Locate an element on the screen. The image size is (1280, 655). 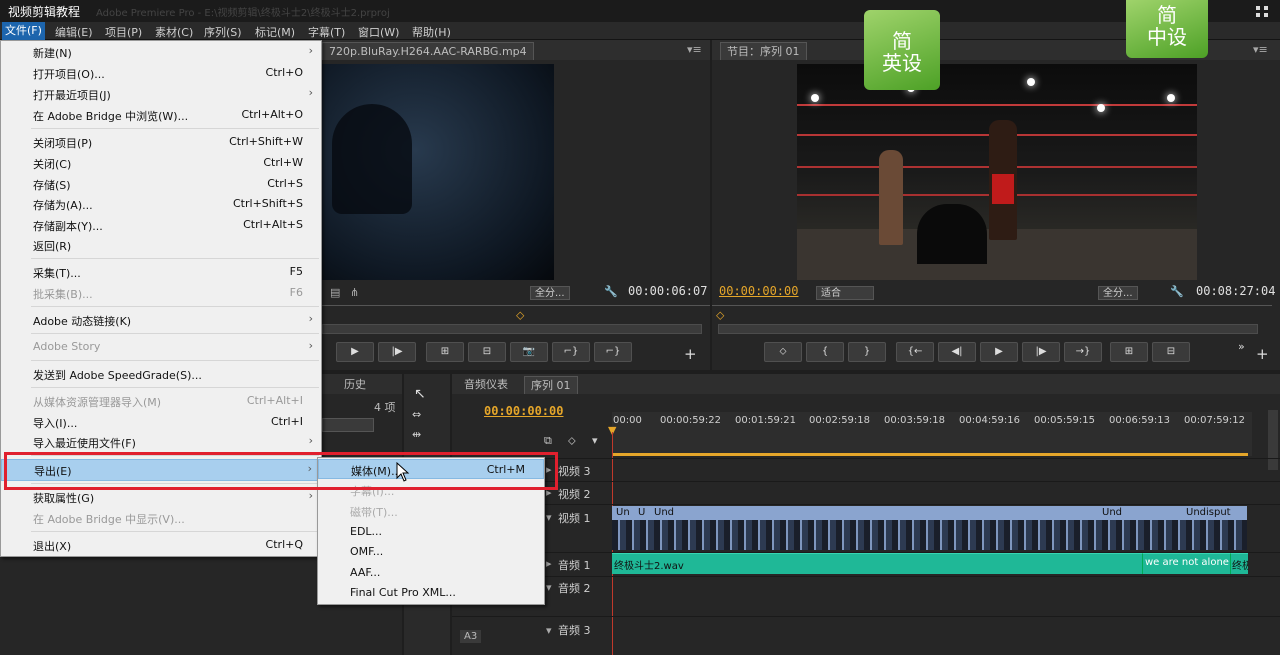
ripple-edit-tool-icon: ⇹ is located at coordinates (416, 434).